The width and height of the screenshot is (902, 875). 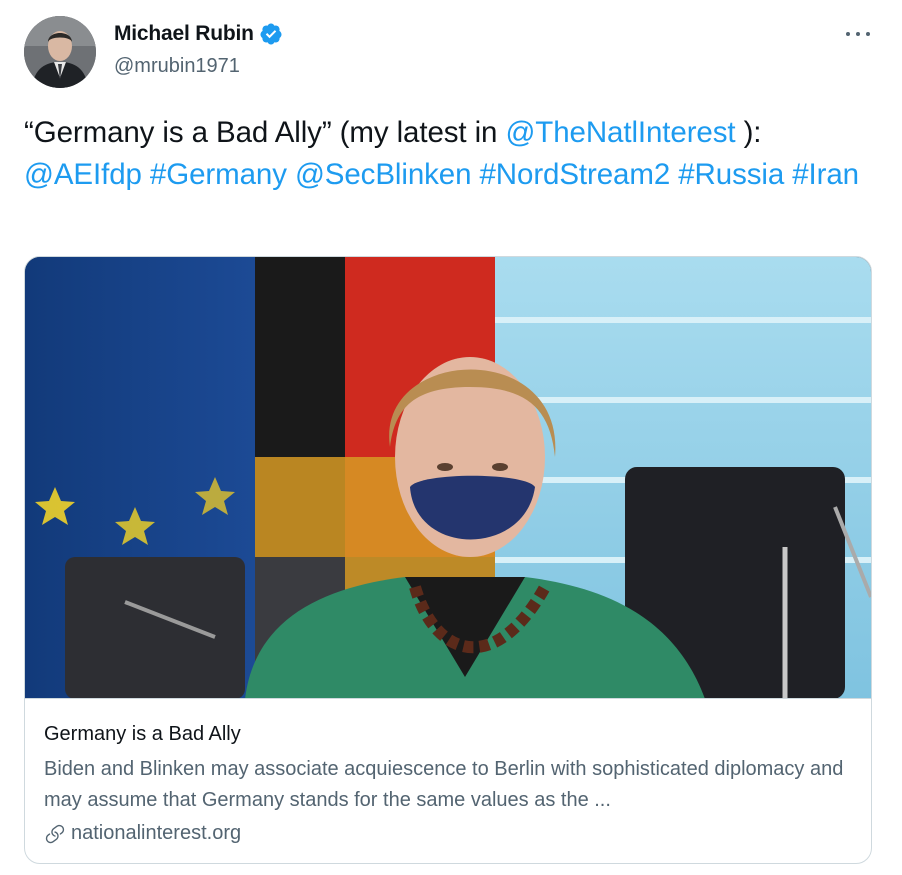 What do you see at coordinates (83, 174) in the screenshot?
I see `mention-link: @AEIfdp` at bounding box center [83, 174].